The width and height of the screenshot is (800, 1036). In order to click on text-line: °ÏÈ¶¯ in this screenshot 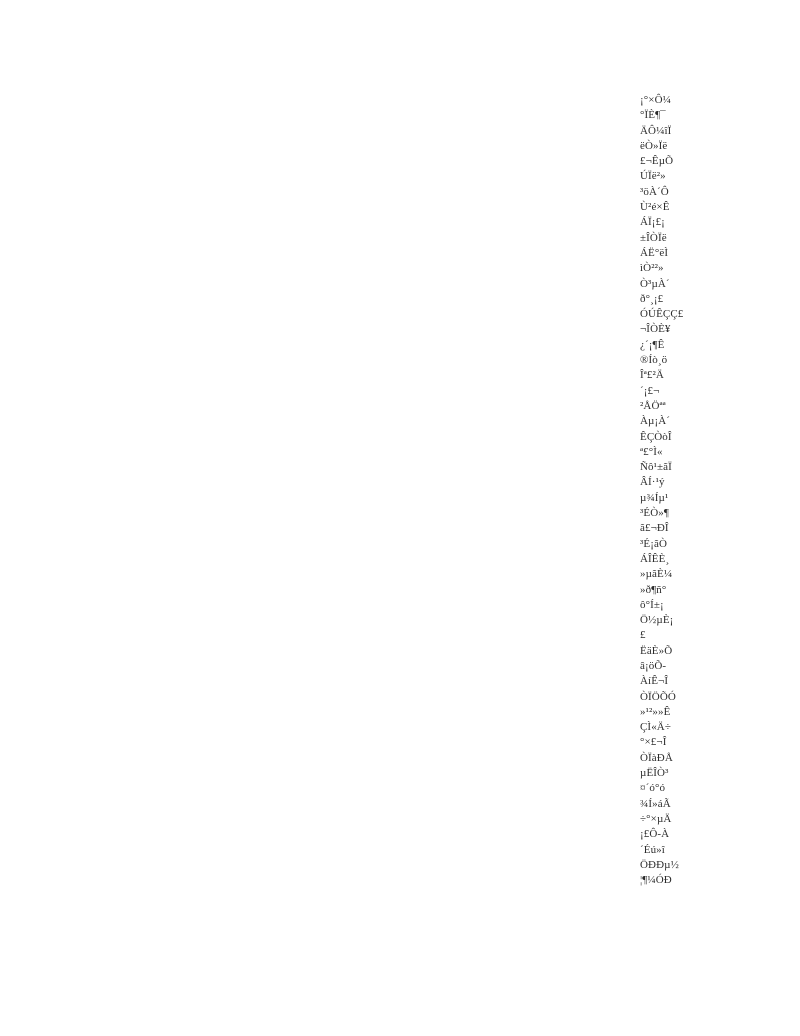, I will do `click(653, 115)`.